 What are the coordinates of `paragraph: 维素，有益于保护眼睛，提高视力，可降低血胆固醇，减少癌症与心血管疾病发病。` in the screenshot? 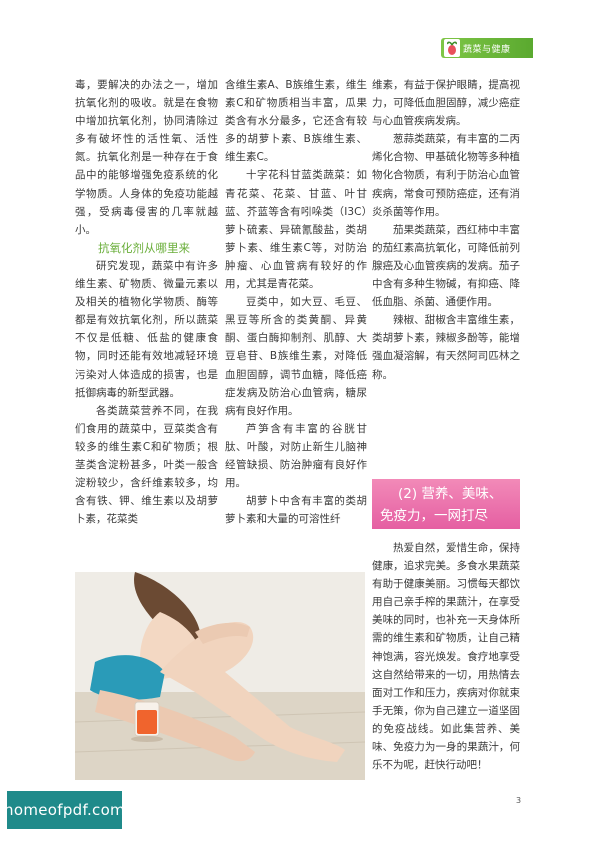 It's located at (446, 103).